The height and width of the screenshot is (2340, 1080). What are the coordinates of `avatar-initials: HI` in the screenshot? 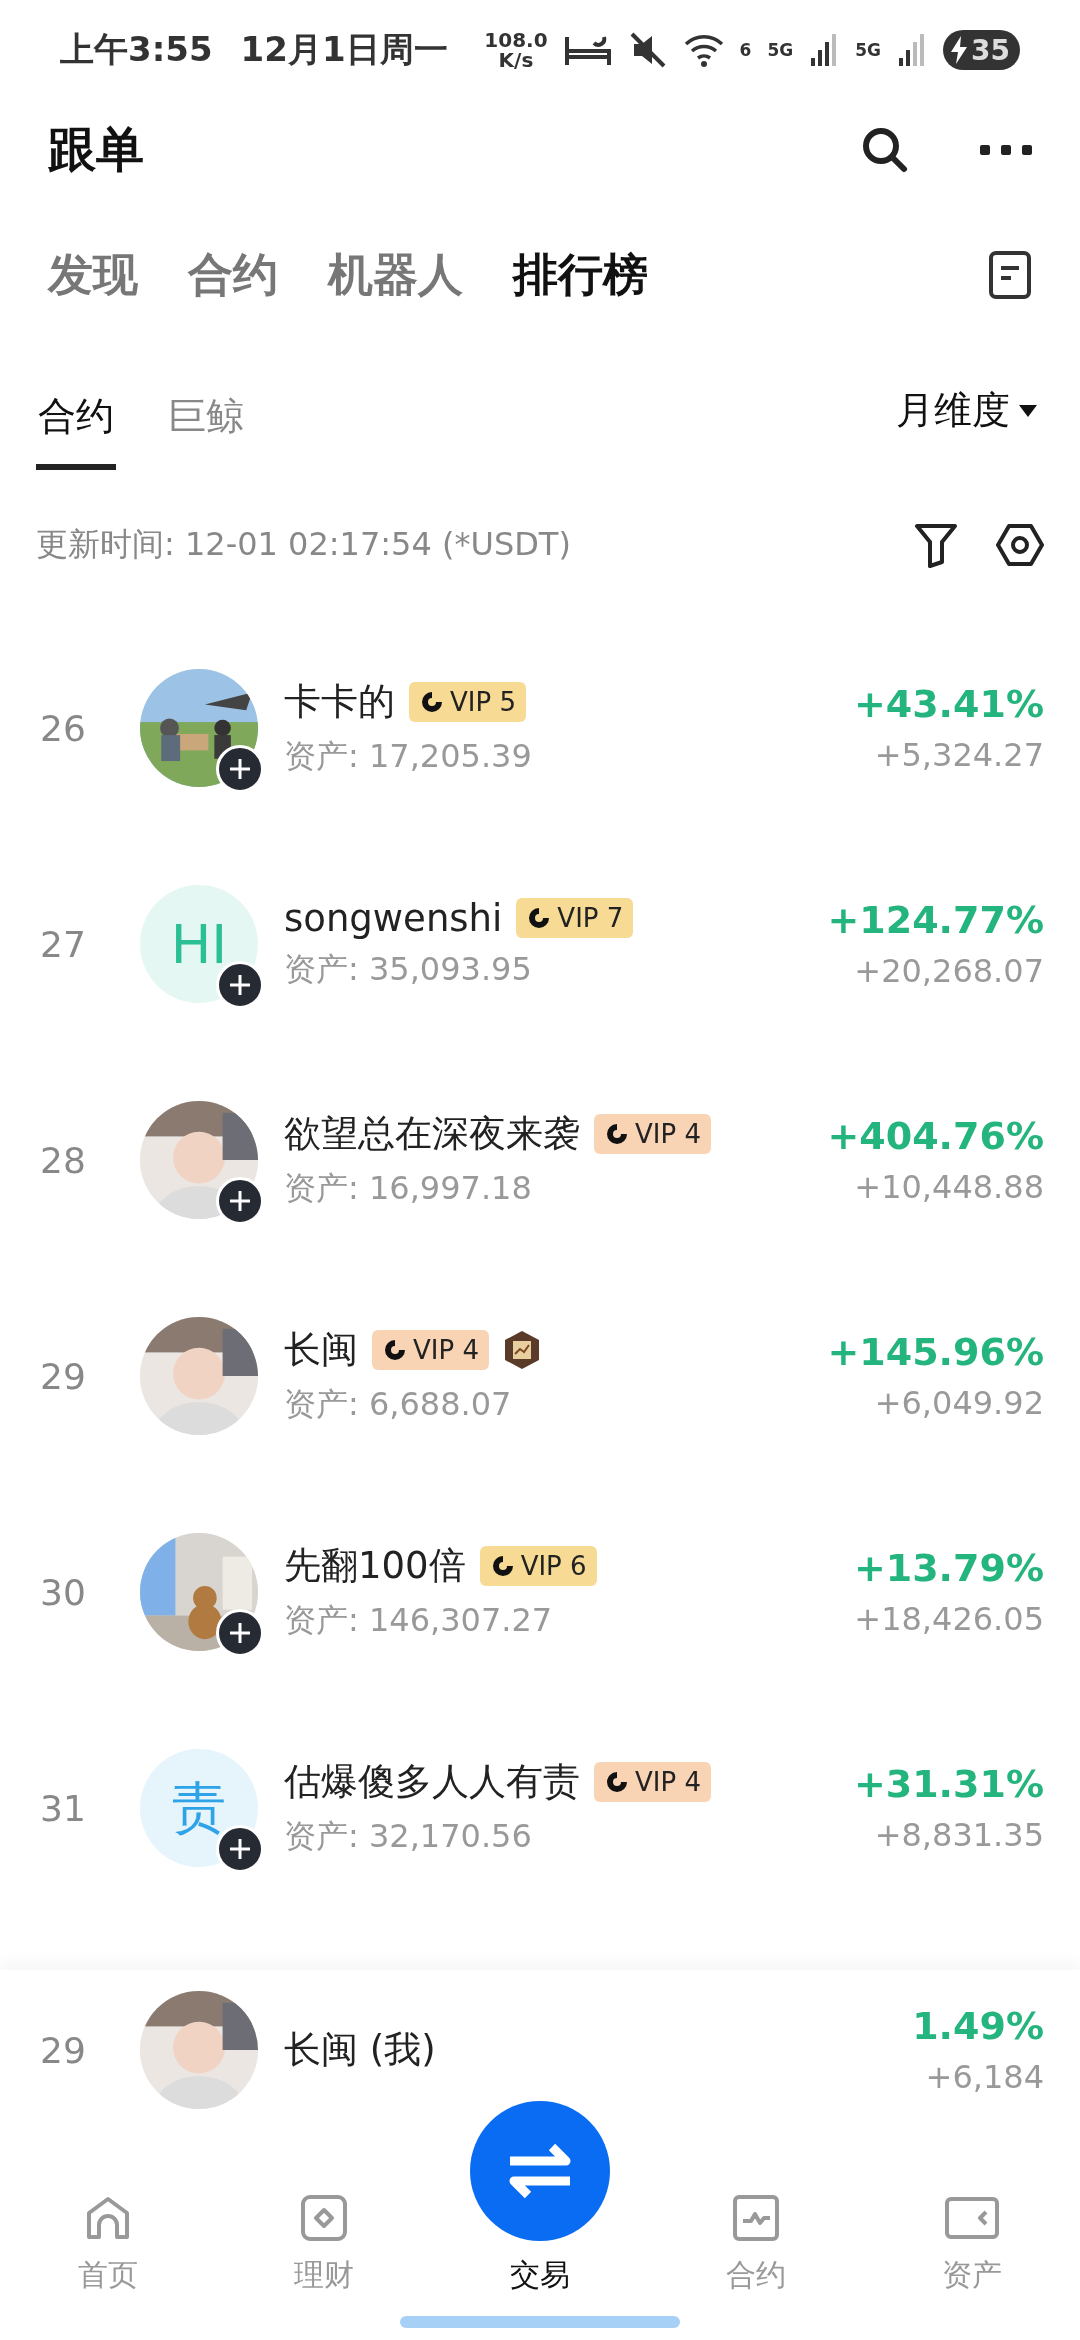 It's located at (199, 944).